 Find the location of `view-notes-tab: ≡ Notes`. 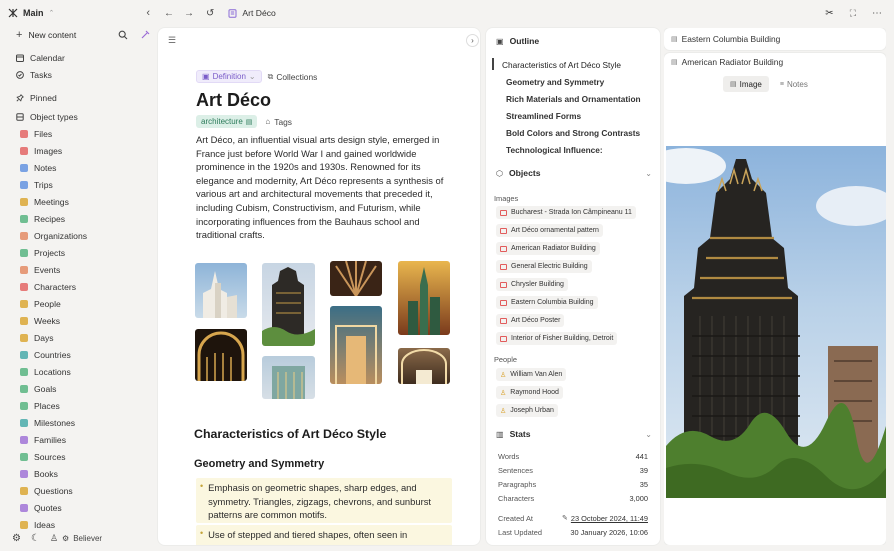

view-notes-tab: ≡ Notes is located at coordinates (794, 84).